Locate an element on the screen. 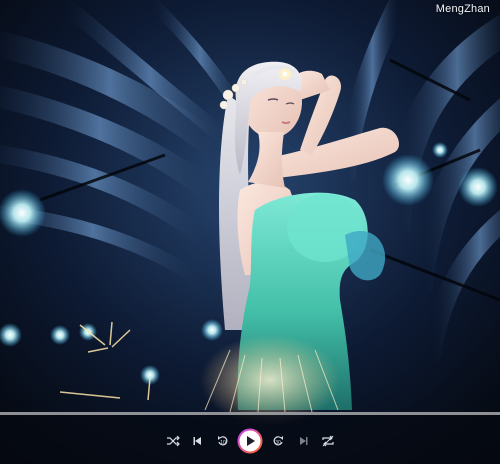  repeat-button is located at coordinates (328, 441).